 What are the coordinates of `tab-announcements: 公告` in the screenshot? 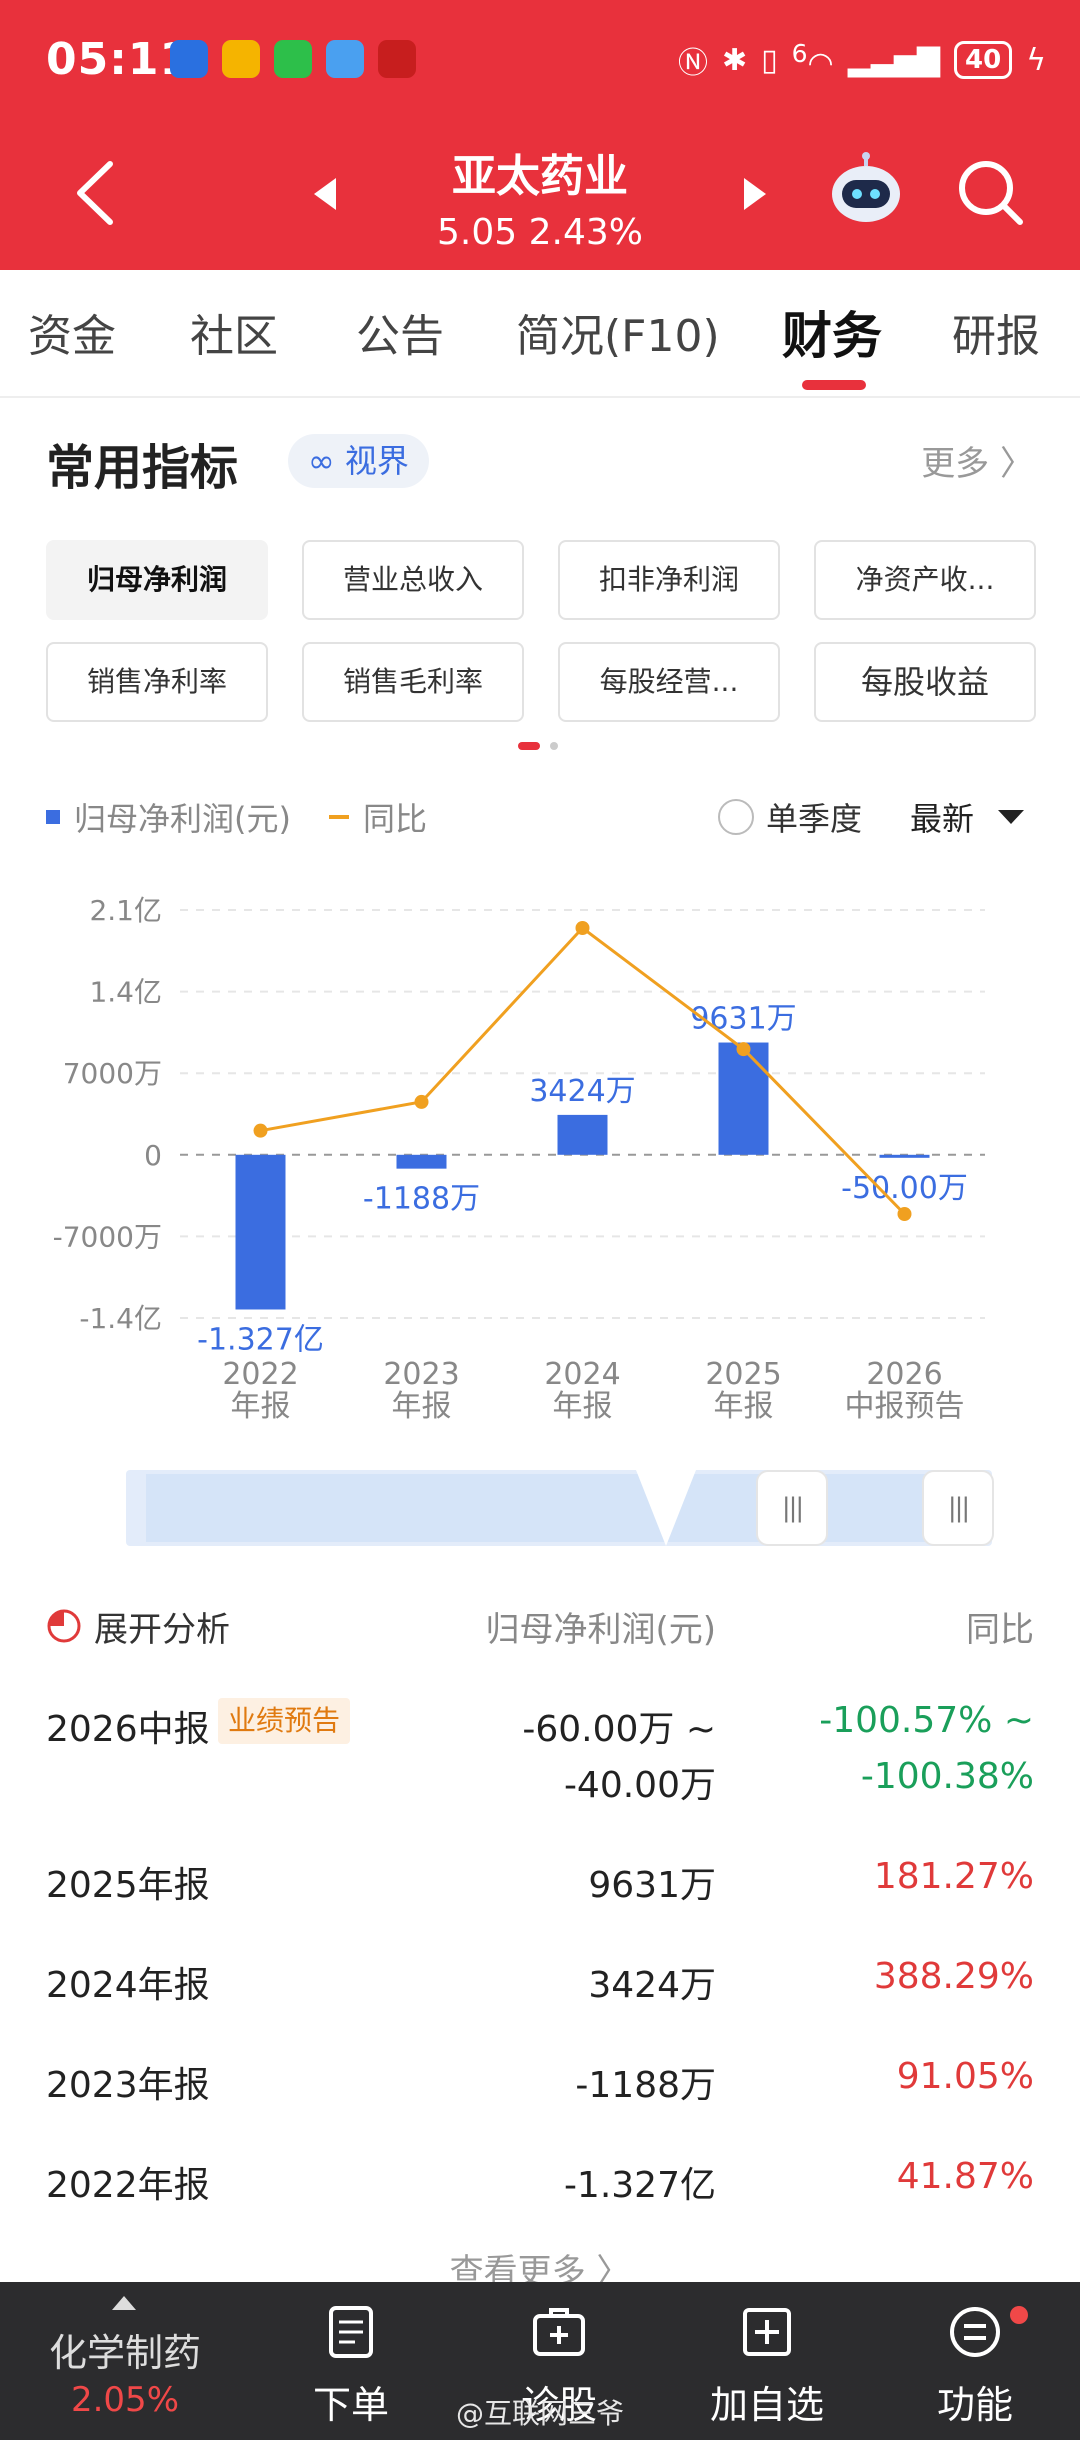 It's located at (400, 332).